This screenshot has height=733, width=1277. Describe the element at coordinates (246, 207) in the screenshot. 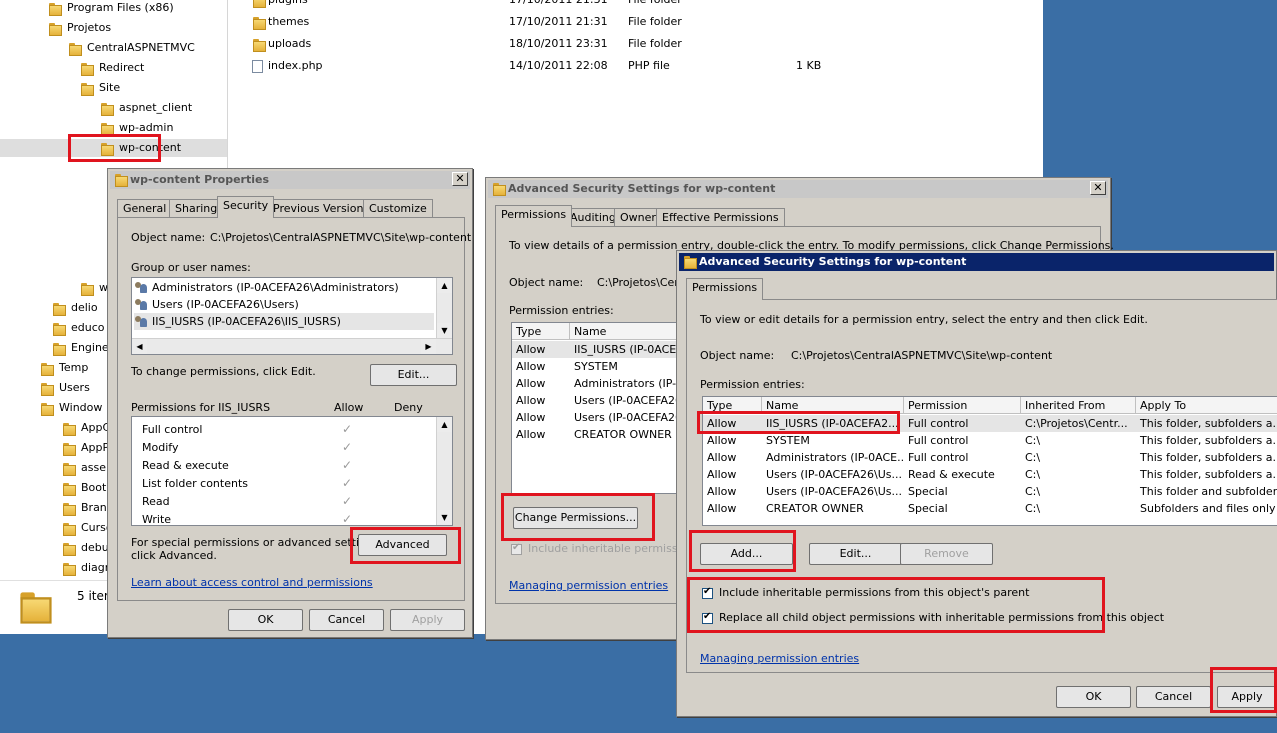

I see `tab-security: Security` at that location.